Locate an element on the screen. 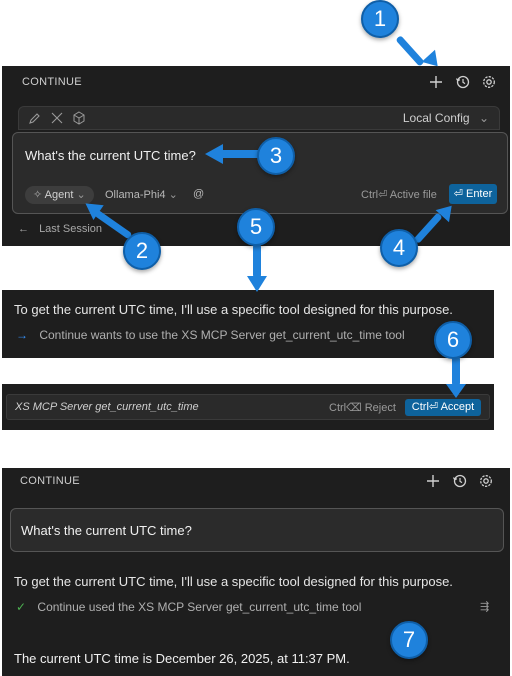 This screenshot has width=512, height=676. config-label: Local Config is located at coordinates (436, 118).